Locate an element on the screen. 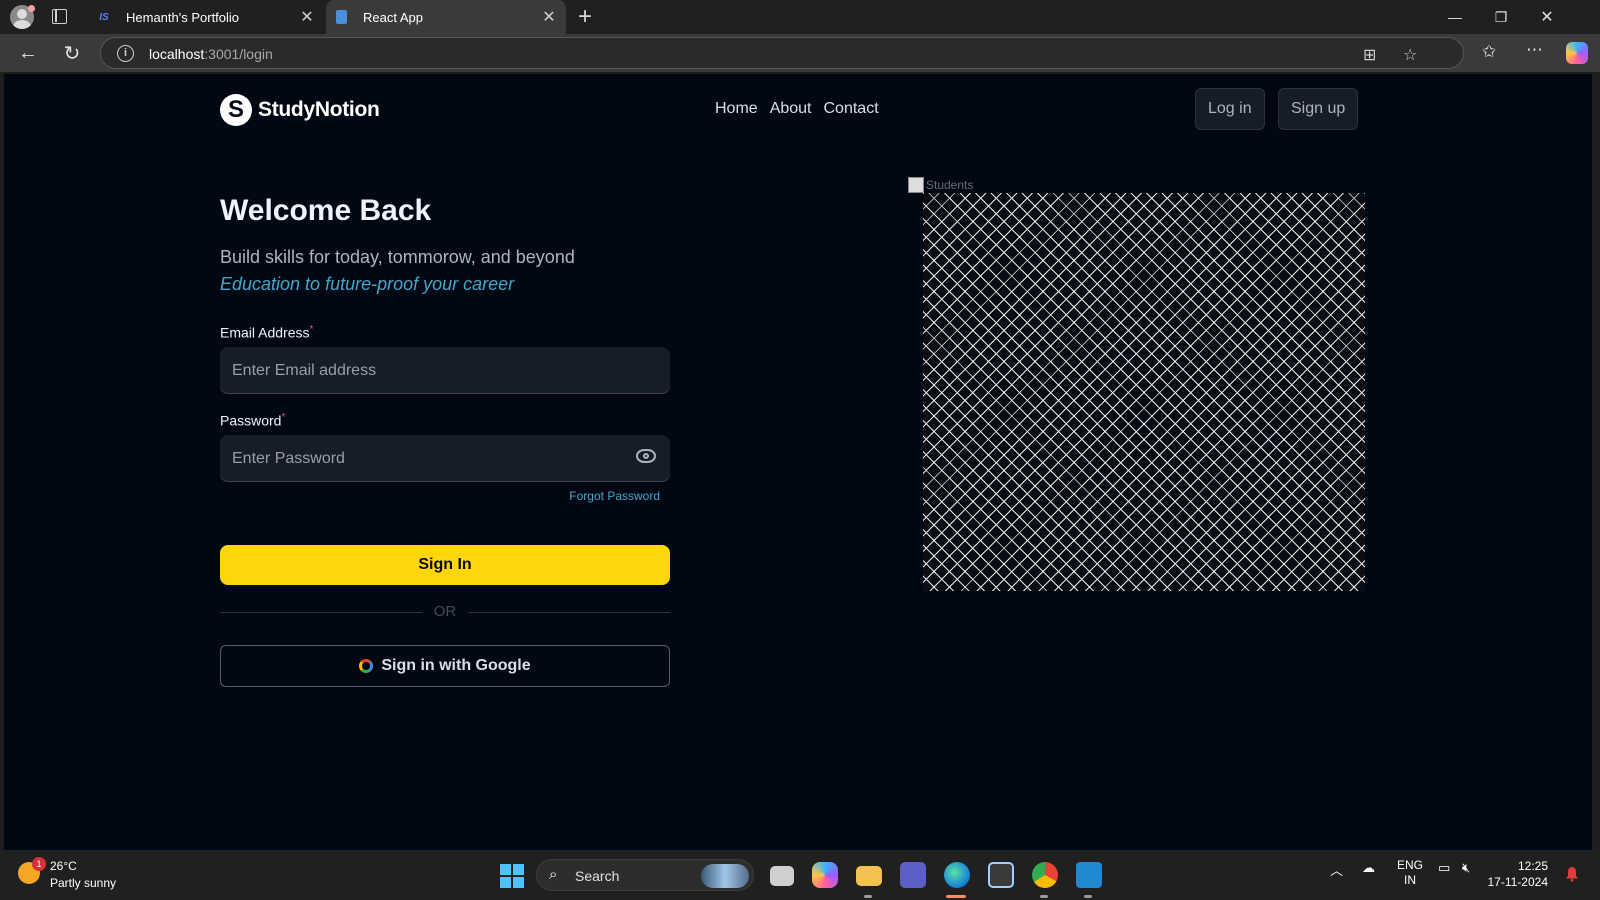  portfolio-favicon-icon: IS is located at coordinates (104, 17).